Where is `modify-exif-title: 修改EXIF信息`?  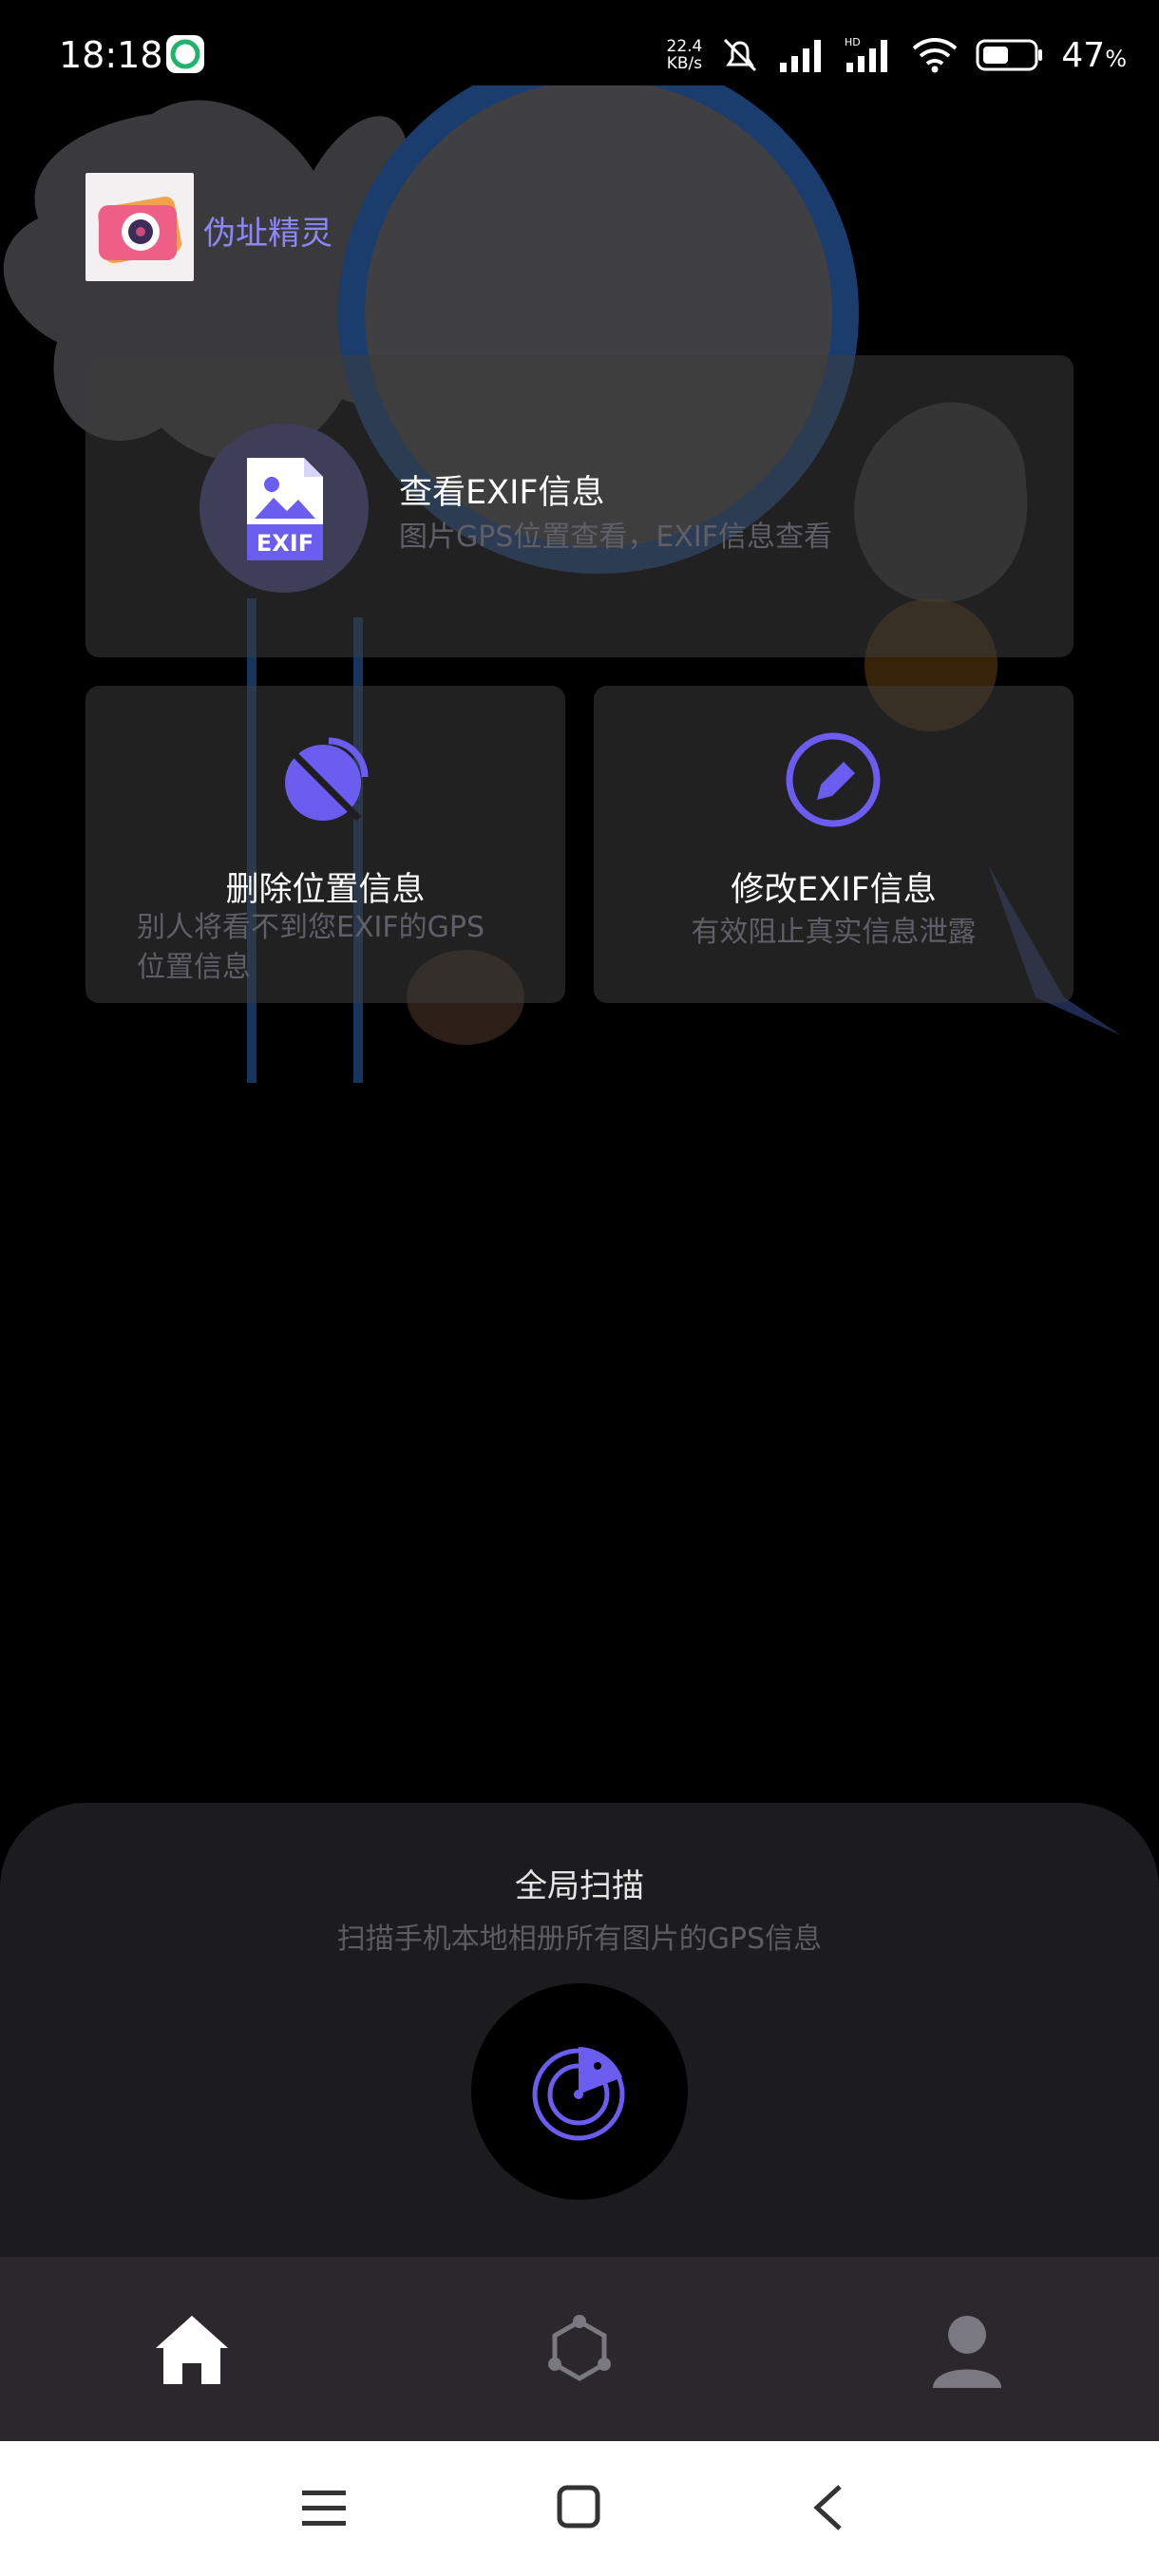 modify-exif-title: 修改EXIF信息 is located at coordinates (834, 890).